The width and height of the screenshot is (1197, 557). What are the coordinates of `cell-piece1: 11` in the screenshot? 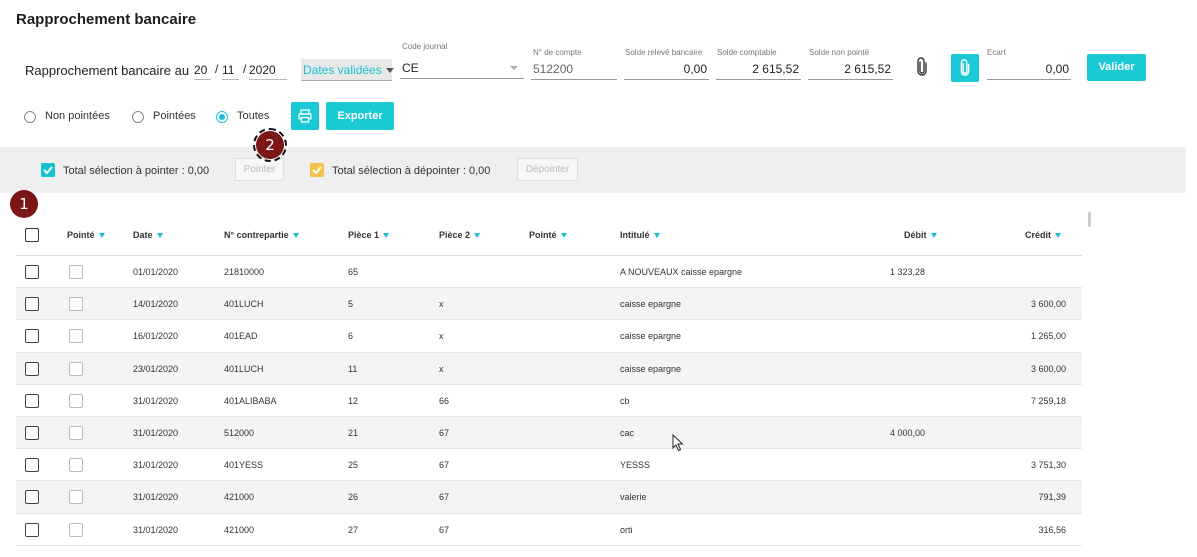 It's located at (353, 368).